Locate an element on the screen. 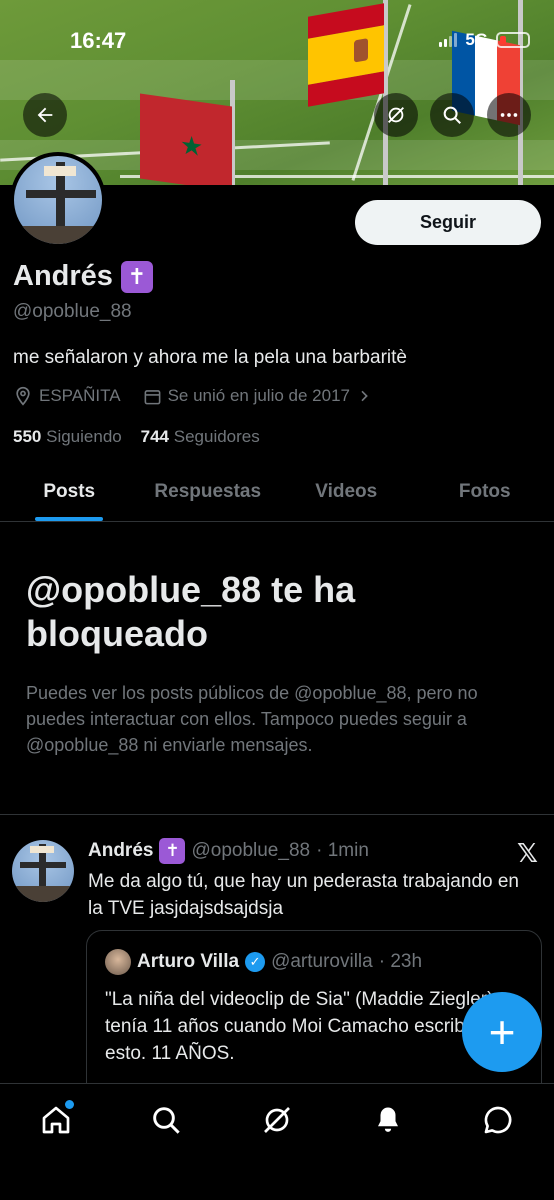  following-link: 550 Siguiendo is located at coordinates (67, 436).